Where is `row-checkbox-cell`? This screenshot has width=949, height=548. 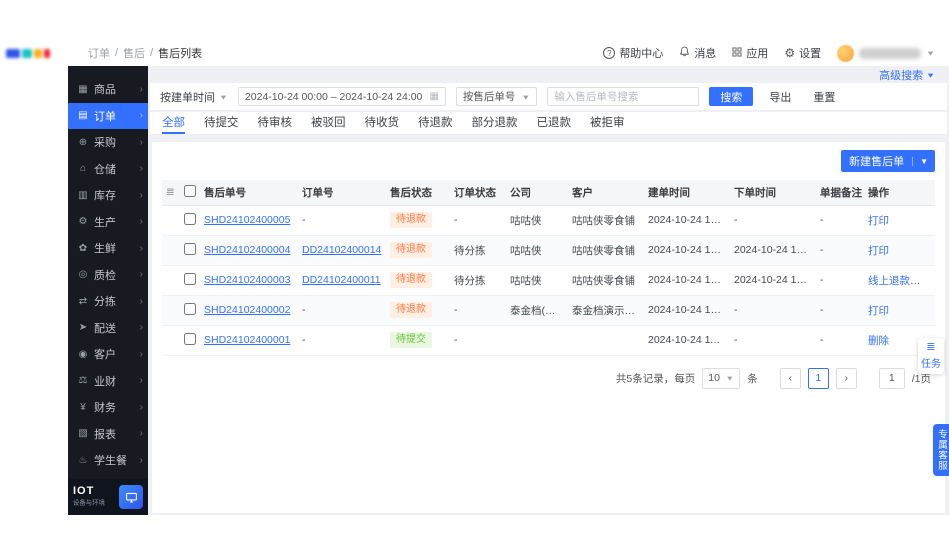 row-checkbox-cell is located at coordinates (190, 250).